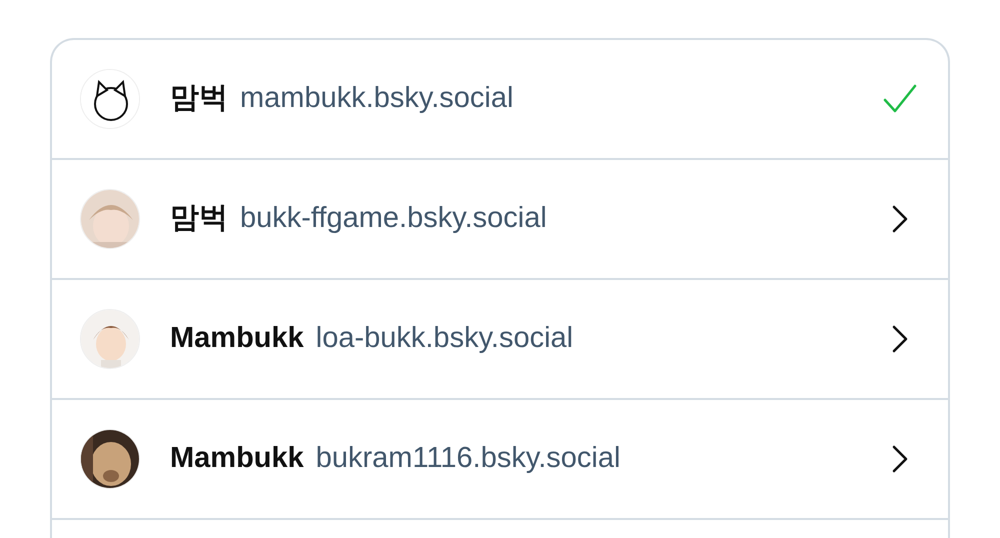 The image size is (1000, 538). I want to click on account-handle: bukk-ffgame.bsky.social, so click(393, 218).